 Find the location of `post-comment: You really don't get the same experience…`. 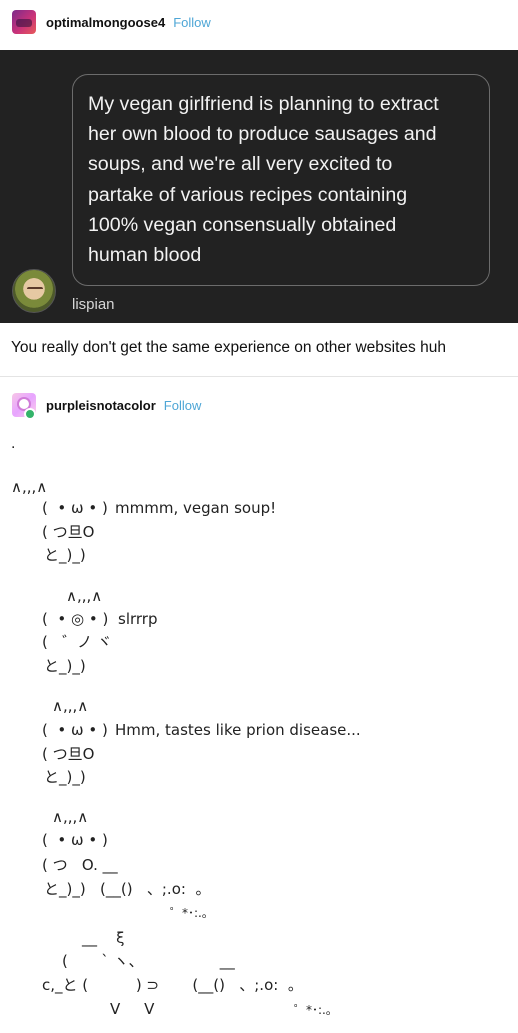

post-comment: You really don't get the same experience… is located at coordinates (228, 347).